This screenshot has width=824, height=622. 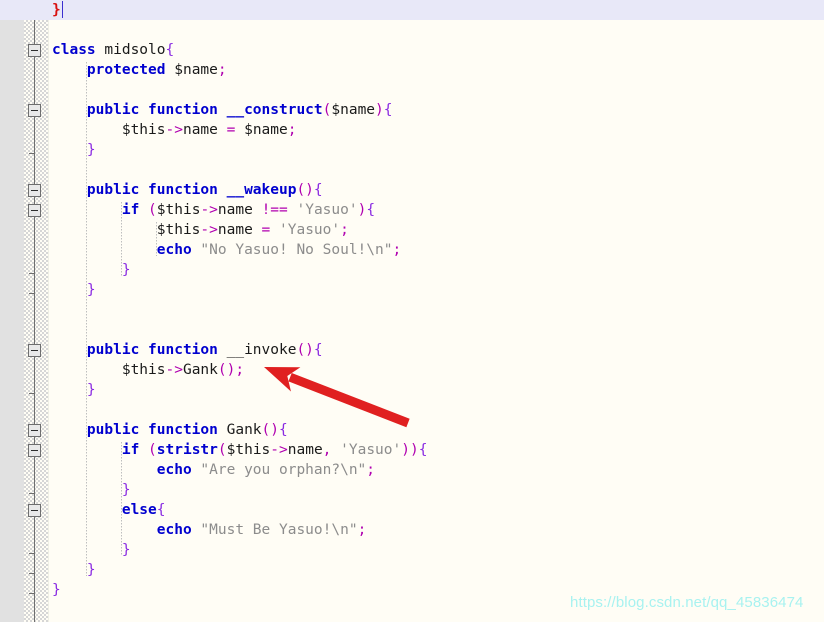 I want to click on code-line: echo "No Yasuo! No Soul!\n";, so click(x=412, y=250).